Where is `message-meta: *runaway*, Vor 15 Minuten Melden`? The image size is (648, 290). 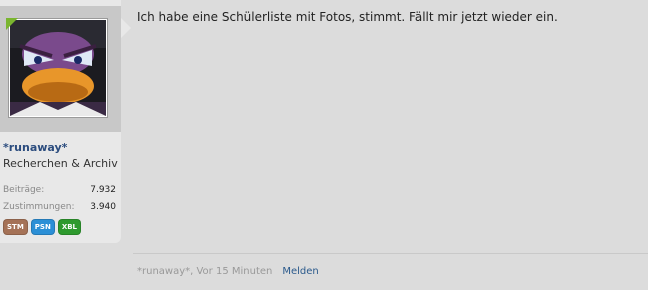 message-meta: *runaway*, Vor 15 Minuten Melden is located at coordinates (228, 271).